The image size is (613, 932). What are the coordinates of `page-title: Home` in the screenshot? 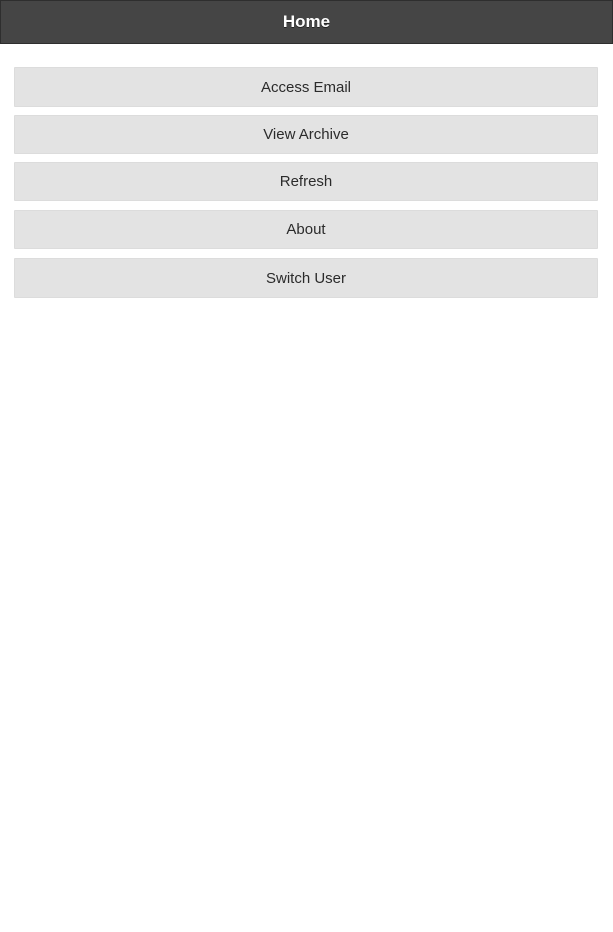 It's located at (306, 21).